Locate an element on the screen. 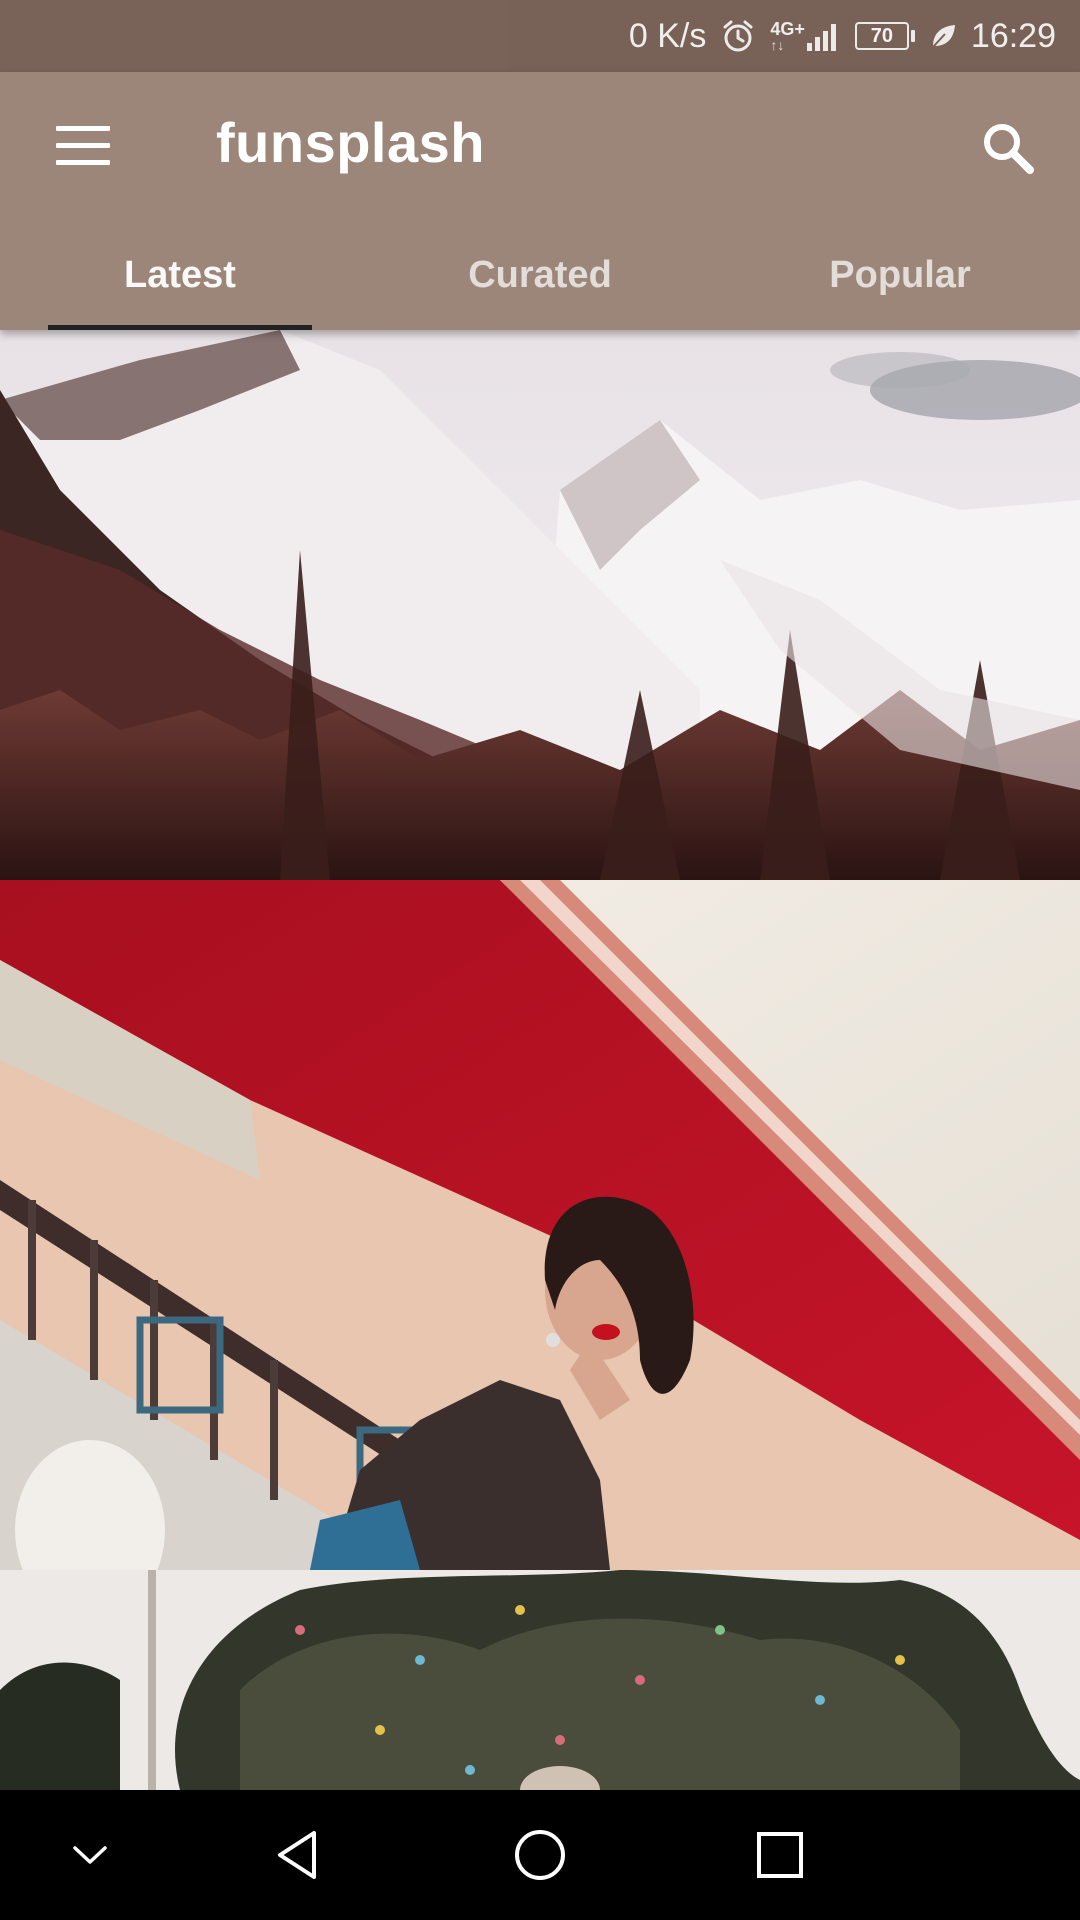 The image size is (1080, 1920). alarm-icon is located at coordinates (738, 36).